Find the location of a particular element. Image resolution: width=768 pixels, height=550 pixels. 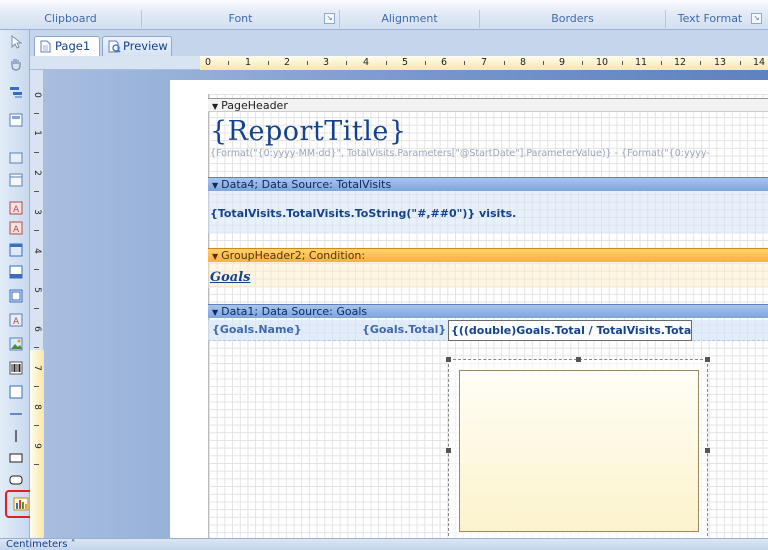

ribbon-group-label: Text Format is located at coordinates (710, 18).